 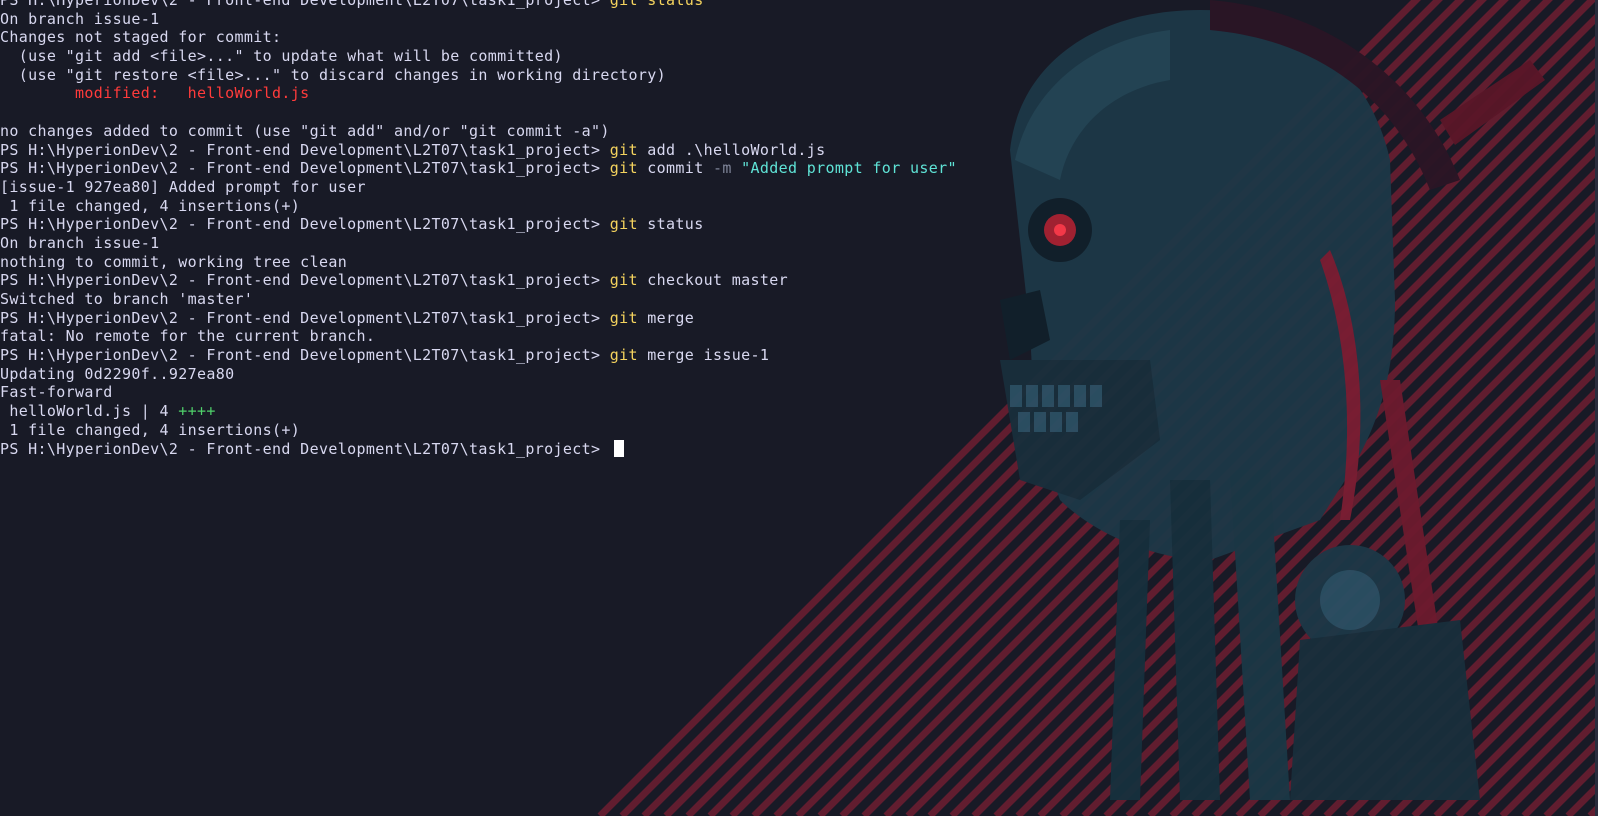 I want to click on output-text: Fast-forward, so click(x=56, y=392).